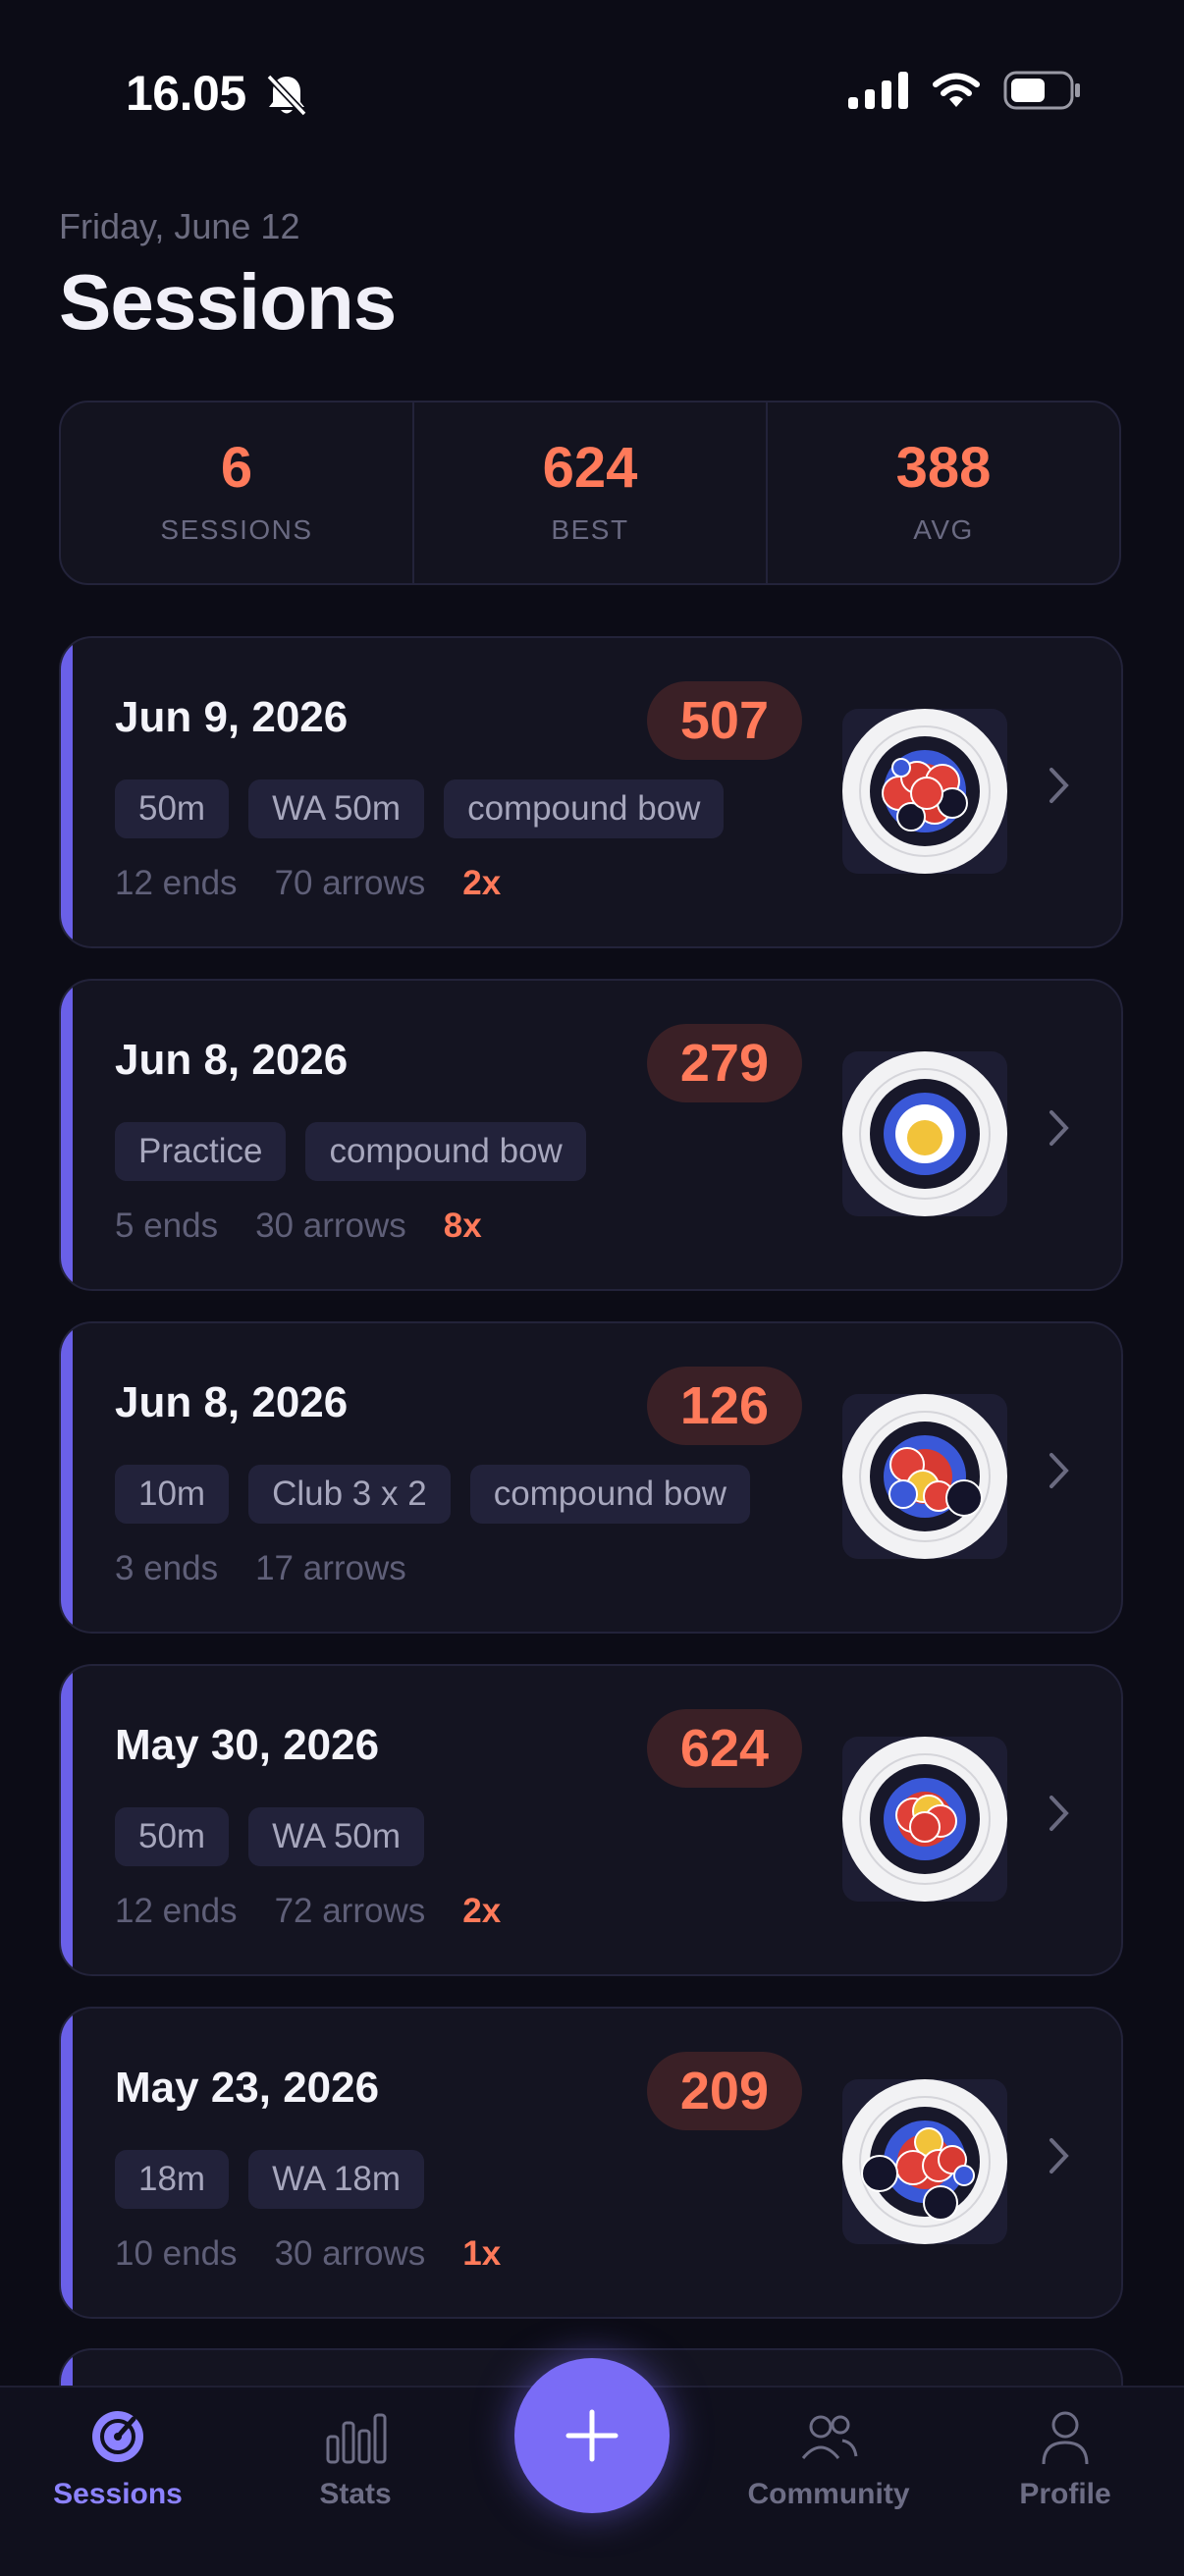  Describe the element at coordinates (336, 2179) in the screenshot. I see `tag-round: WA 18m` at that location.